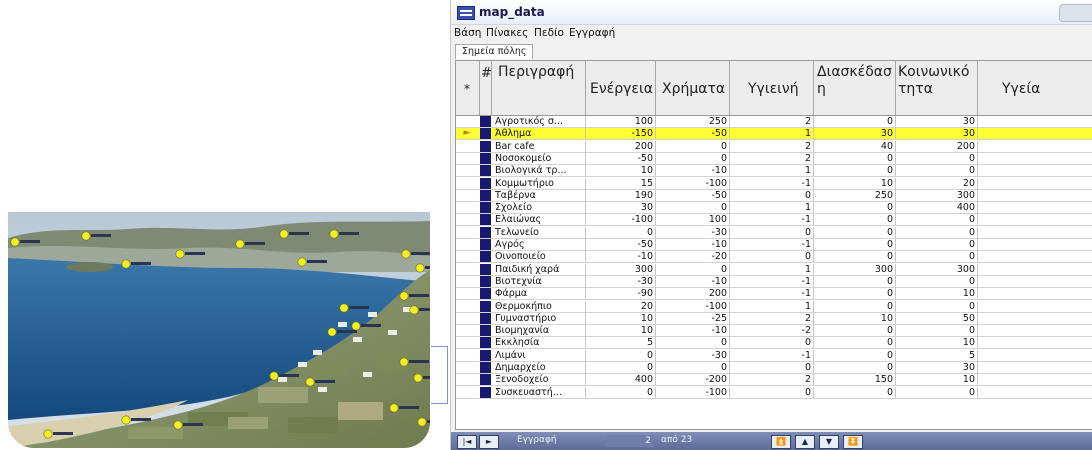 The height and width of the screenshot is (450, 1092). I want to click on cell-entertainment: 10, so click(855, 183).